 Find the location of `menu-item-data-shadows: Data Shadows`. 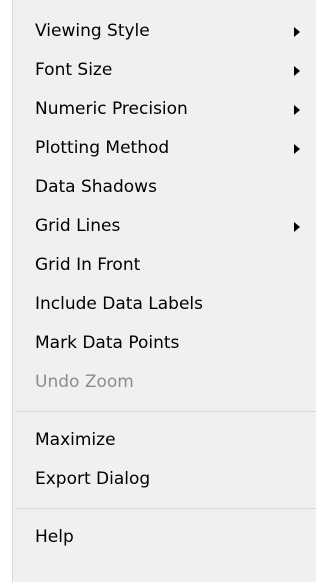

menu-item-data-shadows: Data Shadows is located at coordinates (164, 187).